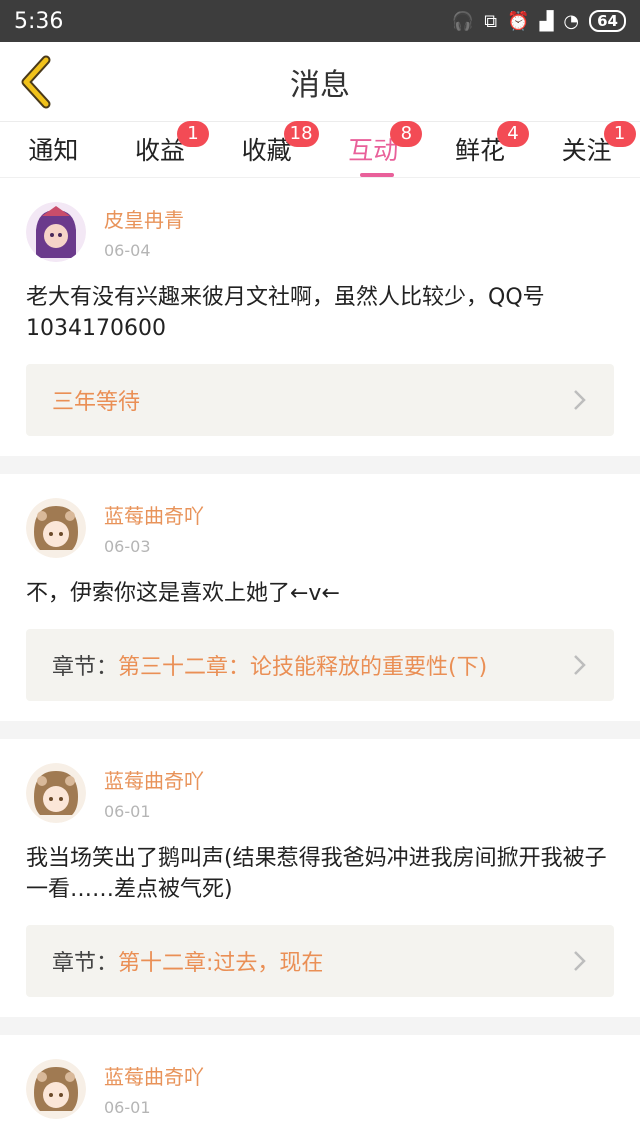 The image size is (640, 1138). What do you see at coordinates (127, 250) in the screenshot?
I see `message-date: 06-04` at bounding box center [127, 250].